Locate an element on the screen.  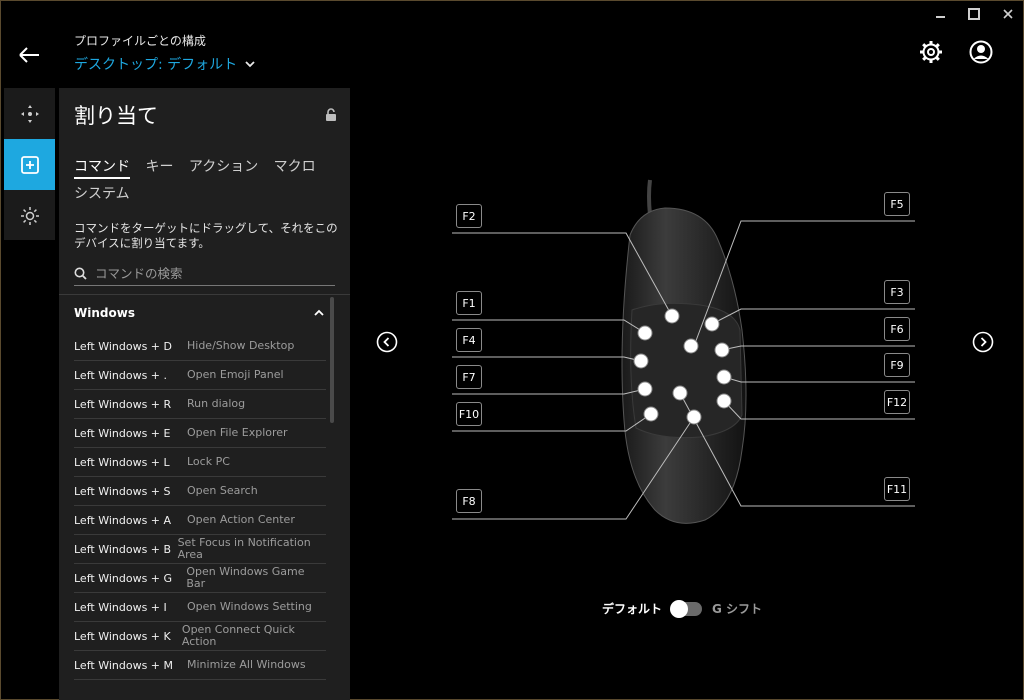
fkey-label-f1: F1 is located at coordinates (469, 303).